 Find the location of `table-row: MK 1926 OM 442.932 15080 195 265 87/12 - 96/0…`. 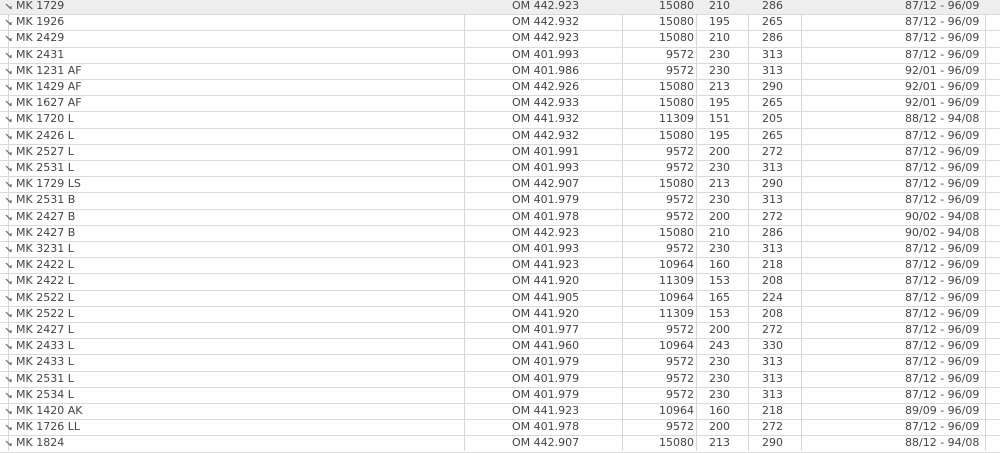

table-row: MK 1926 OM 442.932 15080 195 265 87/12 - 96/0… is located at coordinates (500, 22).